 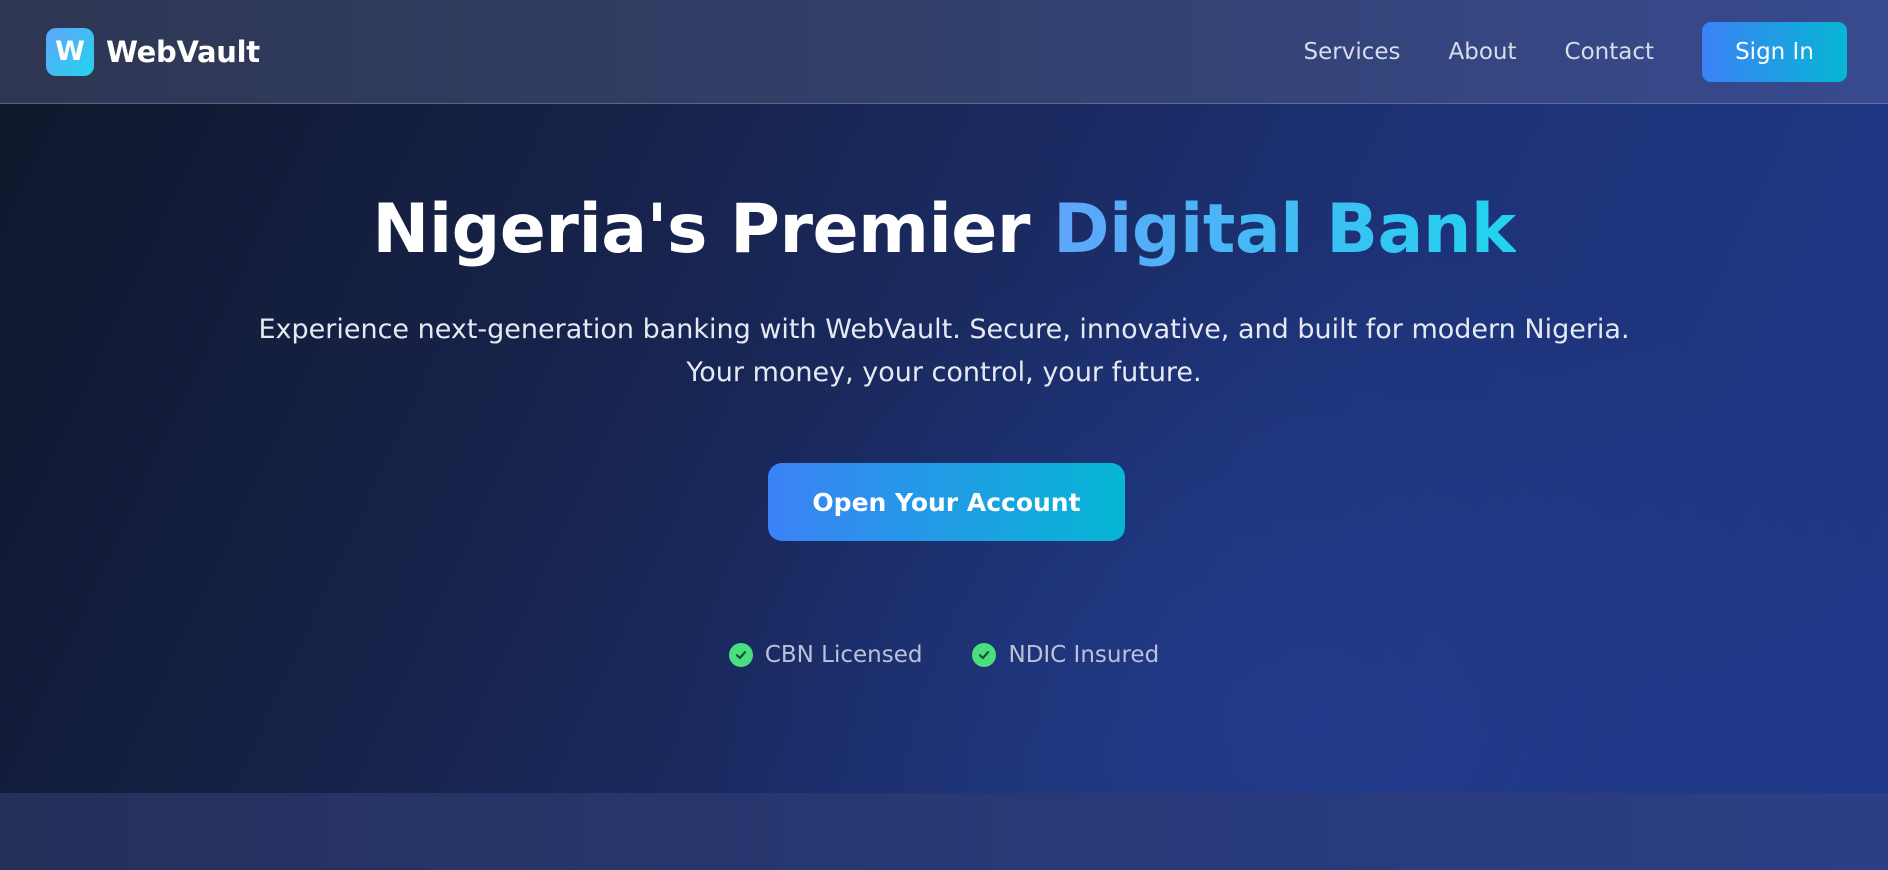 I want to click on logo-icon: W, so click(x=70, y=51).